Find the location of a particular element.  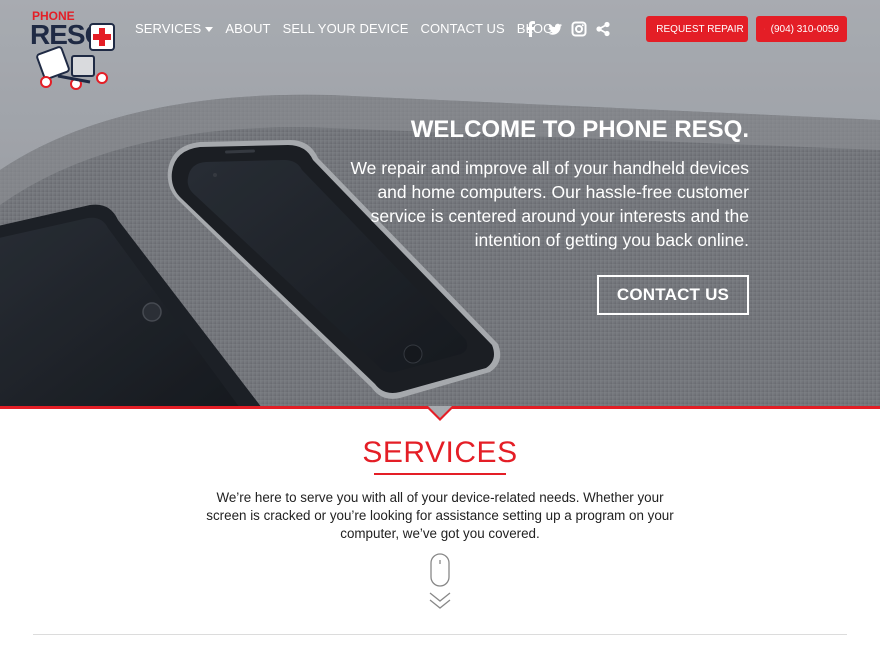

contact-us-button: CONTACT US is located at coordinates (673, 295).